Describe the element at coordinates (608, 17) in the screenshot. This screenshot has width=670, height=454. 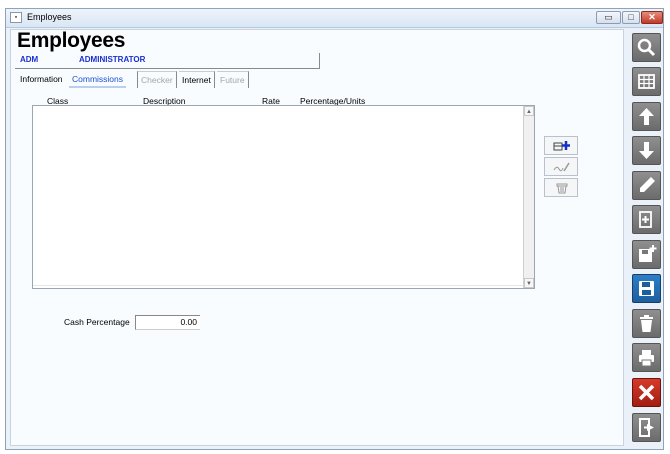
I see `minimize-button: ▭` at that location.